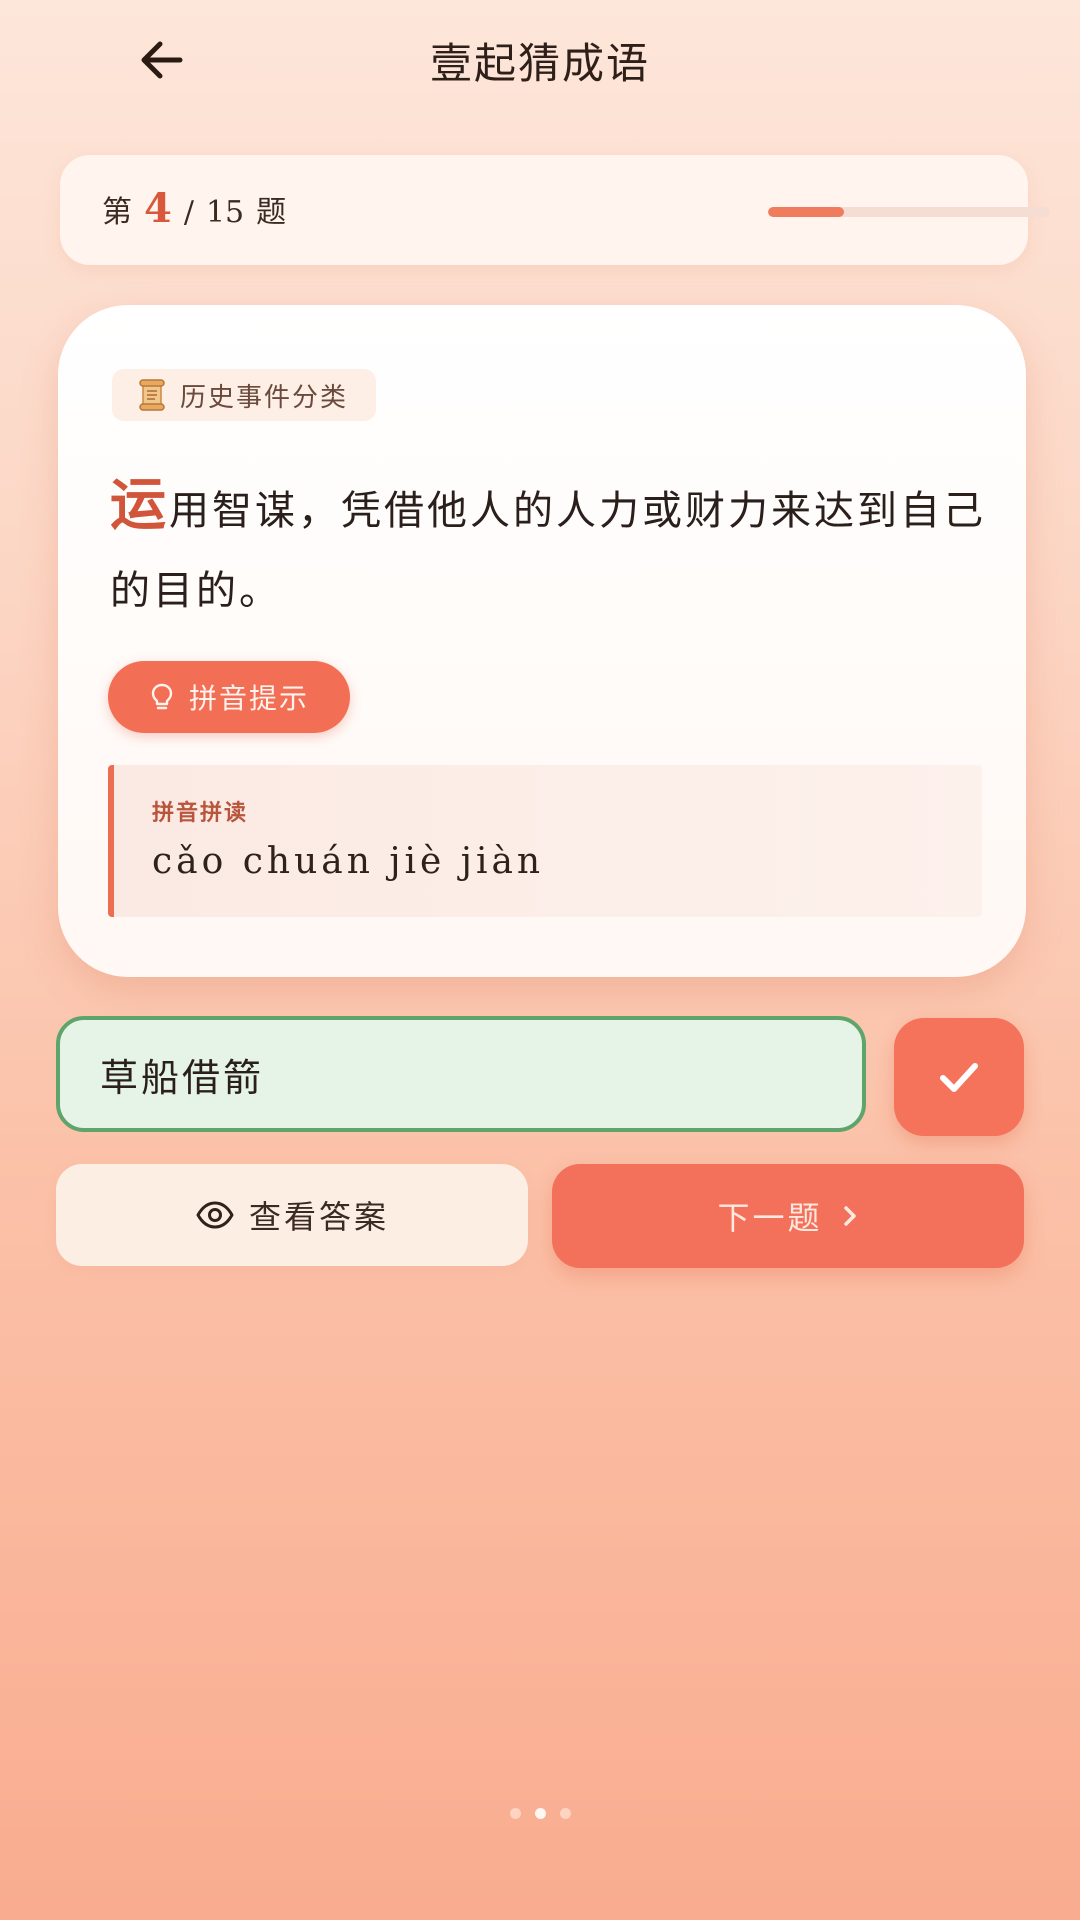 The width and height of the screenshot is (1080, 1920). What do you see at coordinates (264, 397) in the screenshot?
I see `category-label: 历史事件分类` at bounding box center [264, 397].